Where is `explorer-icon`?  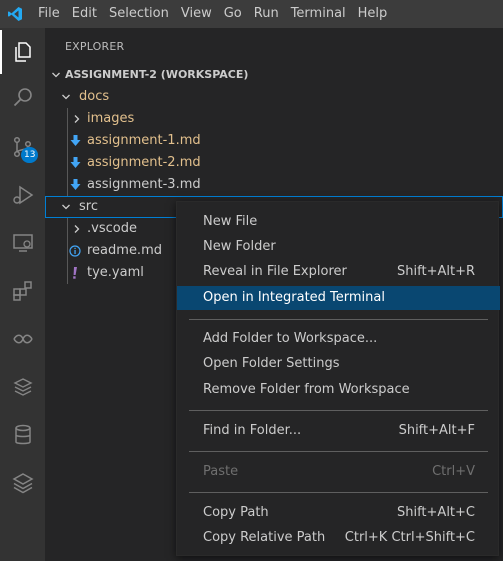 explorer-icon is located at coordinates (22, 52).